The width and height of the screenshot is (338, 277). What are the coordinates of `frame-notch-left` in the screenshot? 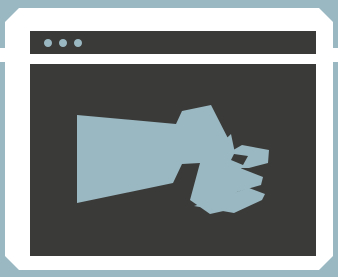 It's located at (4, 55).